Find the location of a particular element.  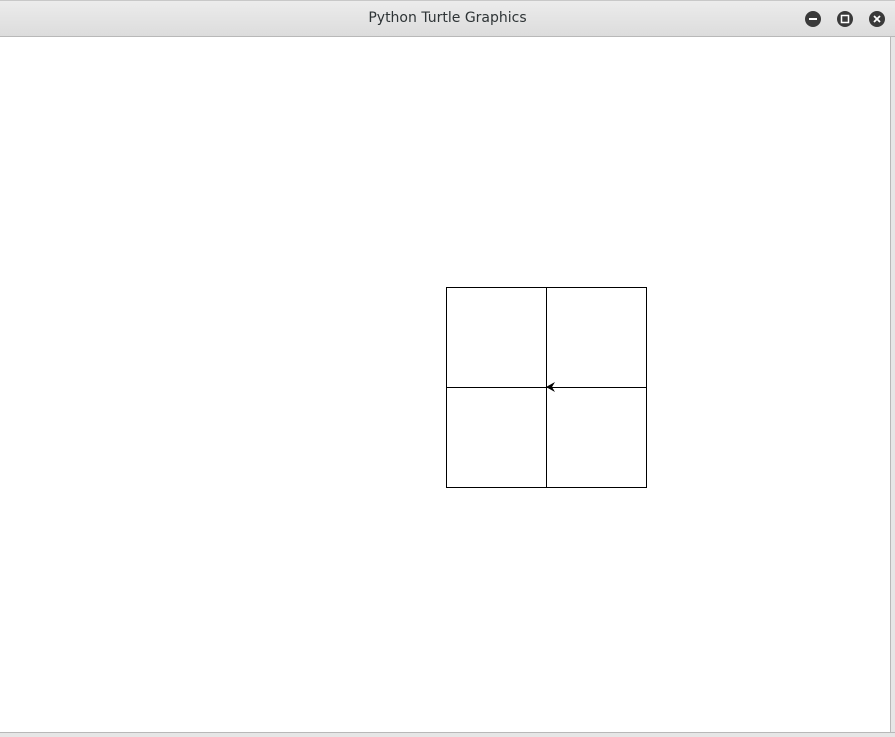

minimize-icon is located at coordinates (813, 19).